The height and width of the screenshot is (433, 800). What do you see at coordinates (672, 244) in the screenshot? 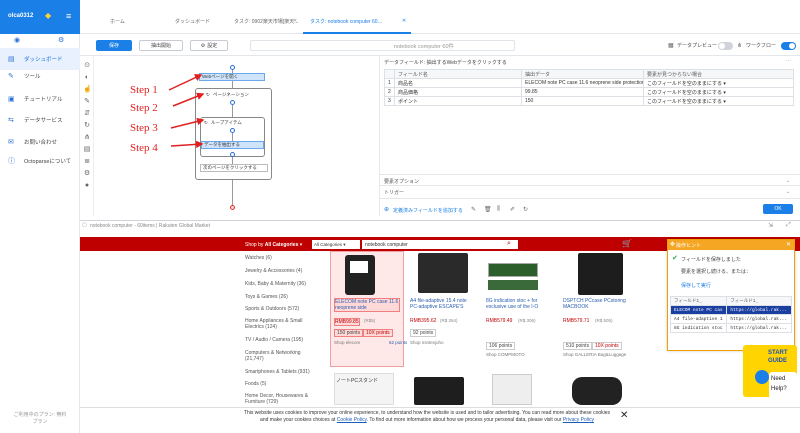
I see `drag-handle-icon: ✥` at bounding box center [672, 244].